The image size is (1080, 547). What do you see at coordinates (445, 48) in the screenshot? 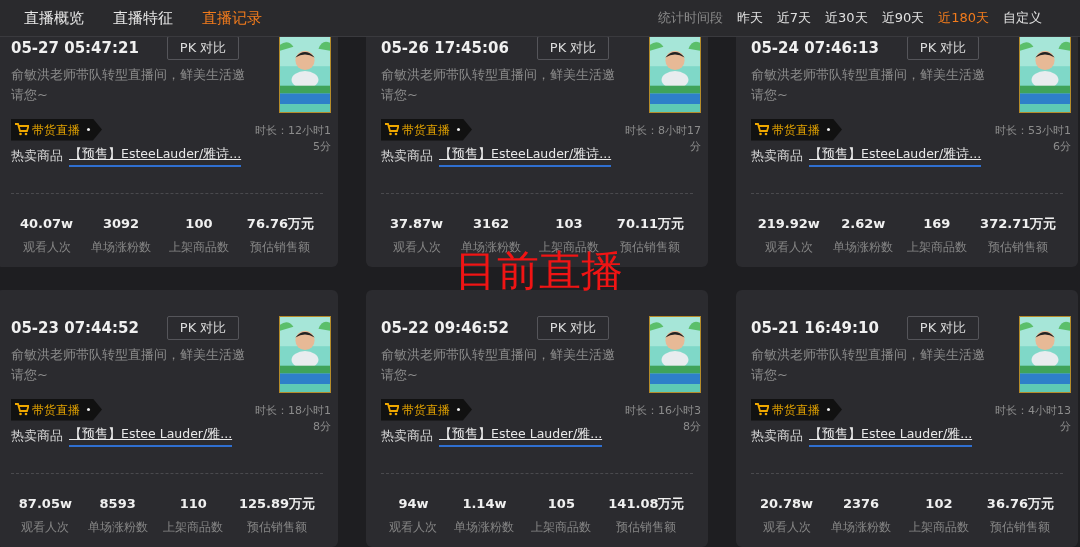
I see `live-date: 05-26 17:45:06` at bounding box center [445, 48].